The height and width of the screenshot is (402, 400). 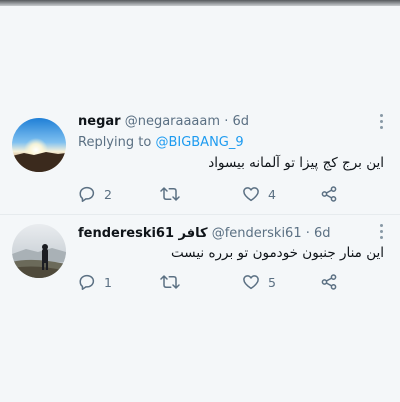 What do you see at coordinates (218, 194) in the screenshot?
I see `tweet-actions: 2 4` at bounding box center [218, 194].